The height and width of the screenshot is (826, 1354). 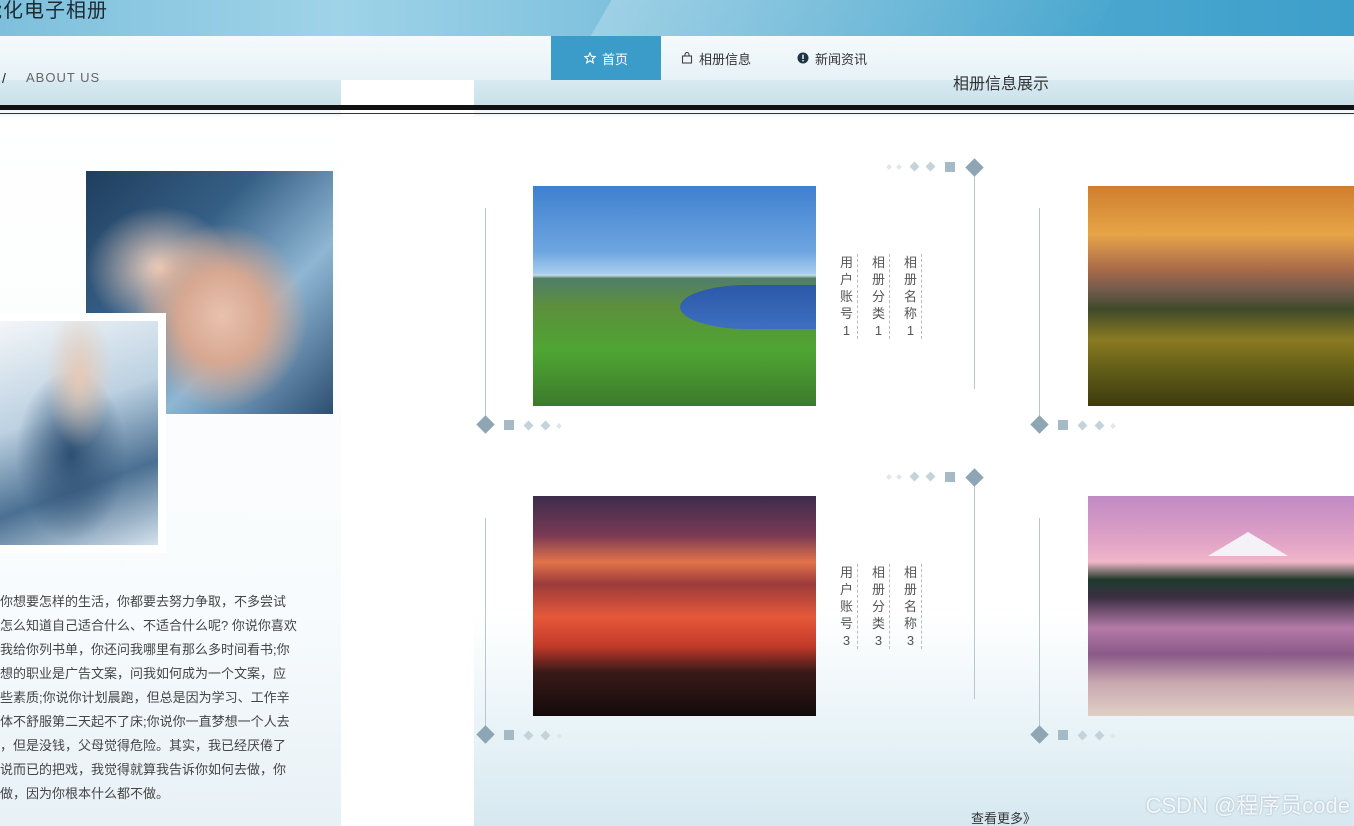 I want to click on about-line: 体不舒服第二天起不了床;你说你一直梦想一个人去, so click(x=145, y=721).